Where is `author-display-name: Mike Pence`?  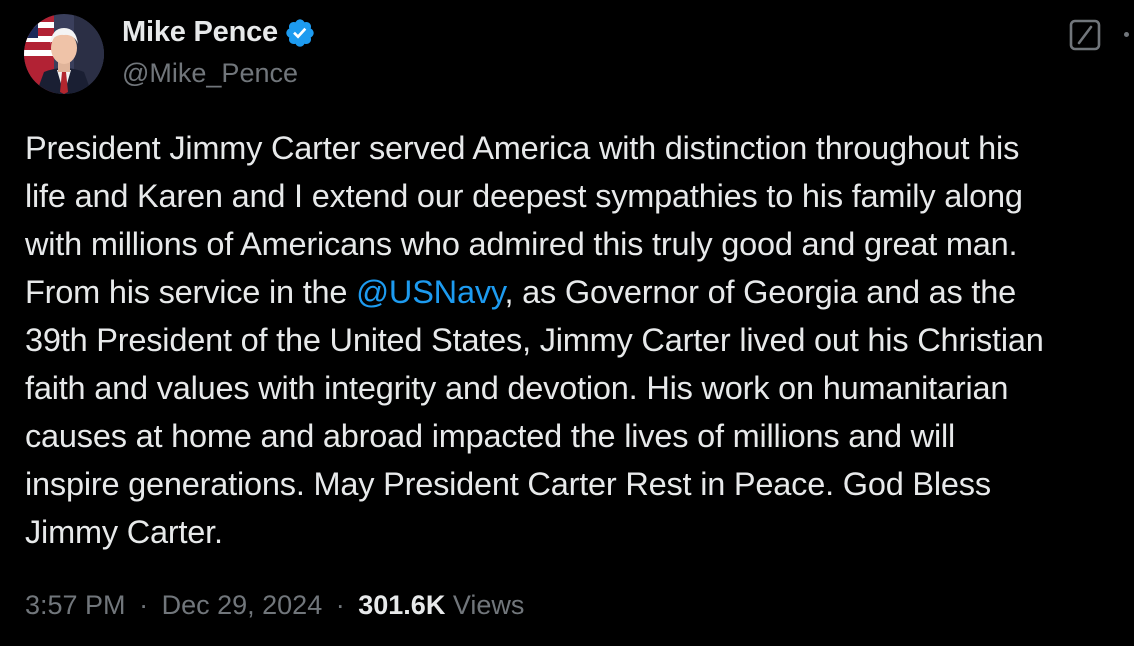 author-display-name: Mike Pence is located at coordinates (200, 32).